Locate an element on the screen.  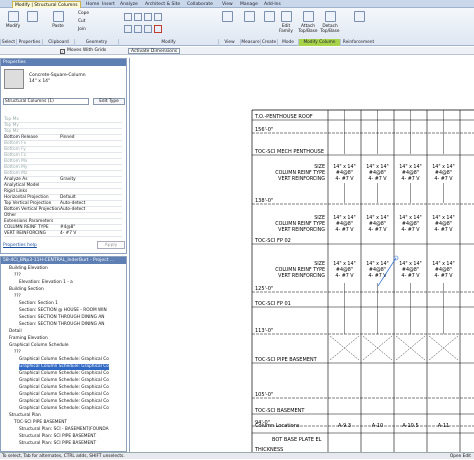
browser-tree-item: Building Elevation is located at coordinates (28, 269).